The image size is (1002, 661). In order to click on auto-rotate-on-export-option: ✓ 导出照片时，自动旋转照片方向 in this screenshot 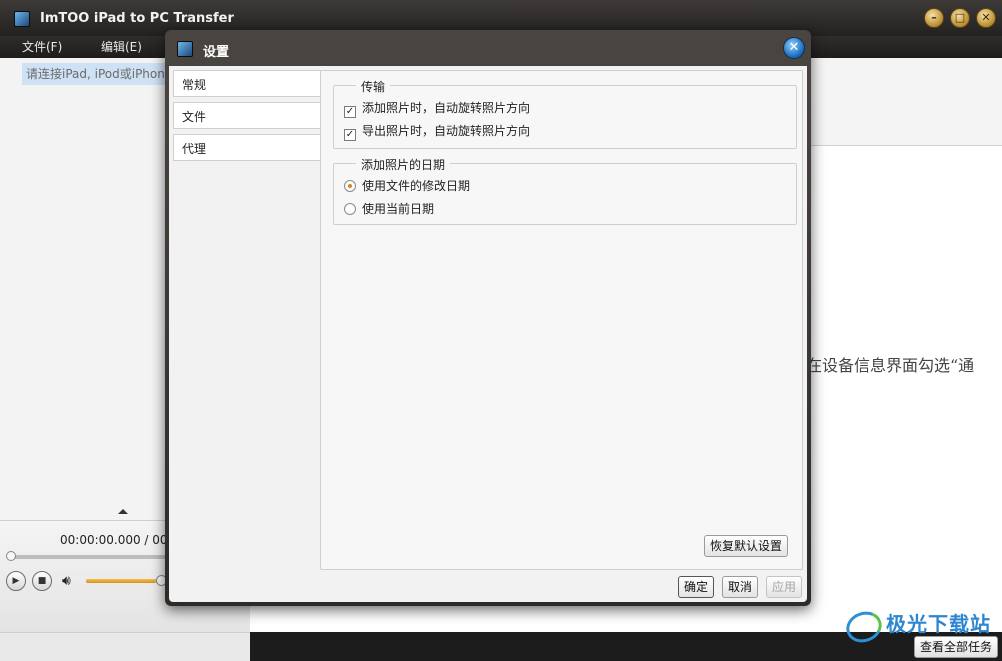, I will do `click(437, 131)`.